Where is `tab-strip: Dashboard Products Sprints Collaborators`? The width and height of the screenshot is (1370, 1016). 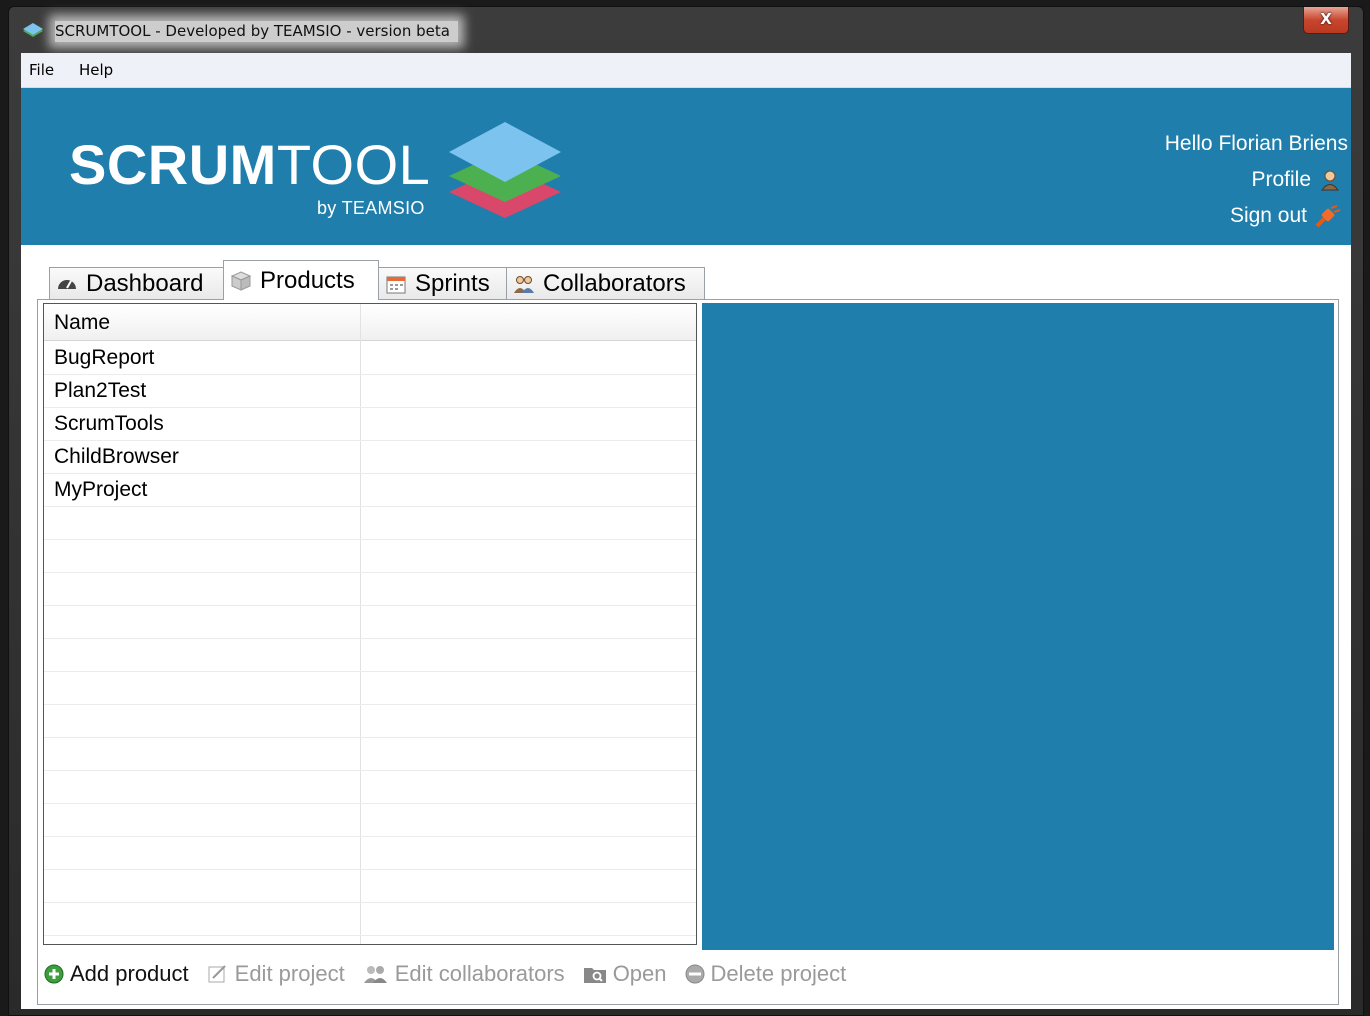 tab-strip: Dashboard Products Sprints Collaborators is located at coordinates (686, 272).